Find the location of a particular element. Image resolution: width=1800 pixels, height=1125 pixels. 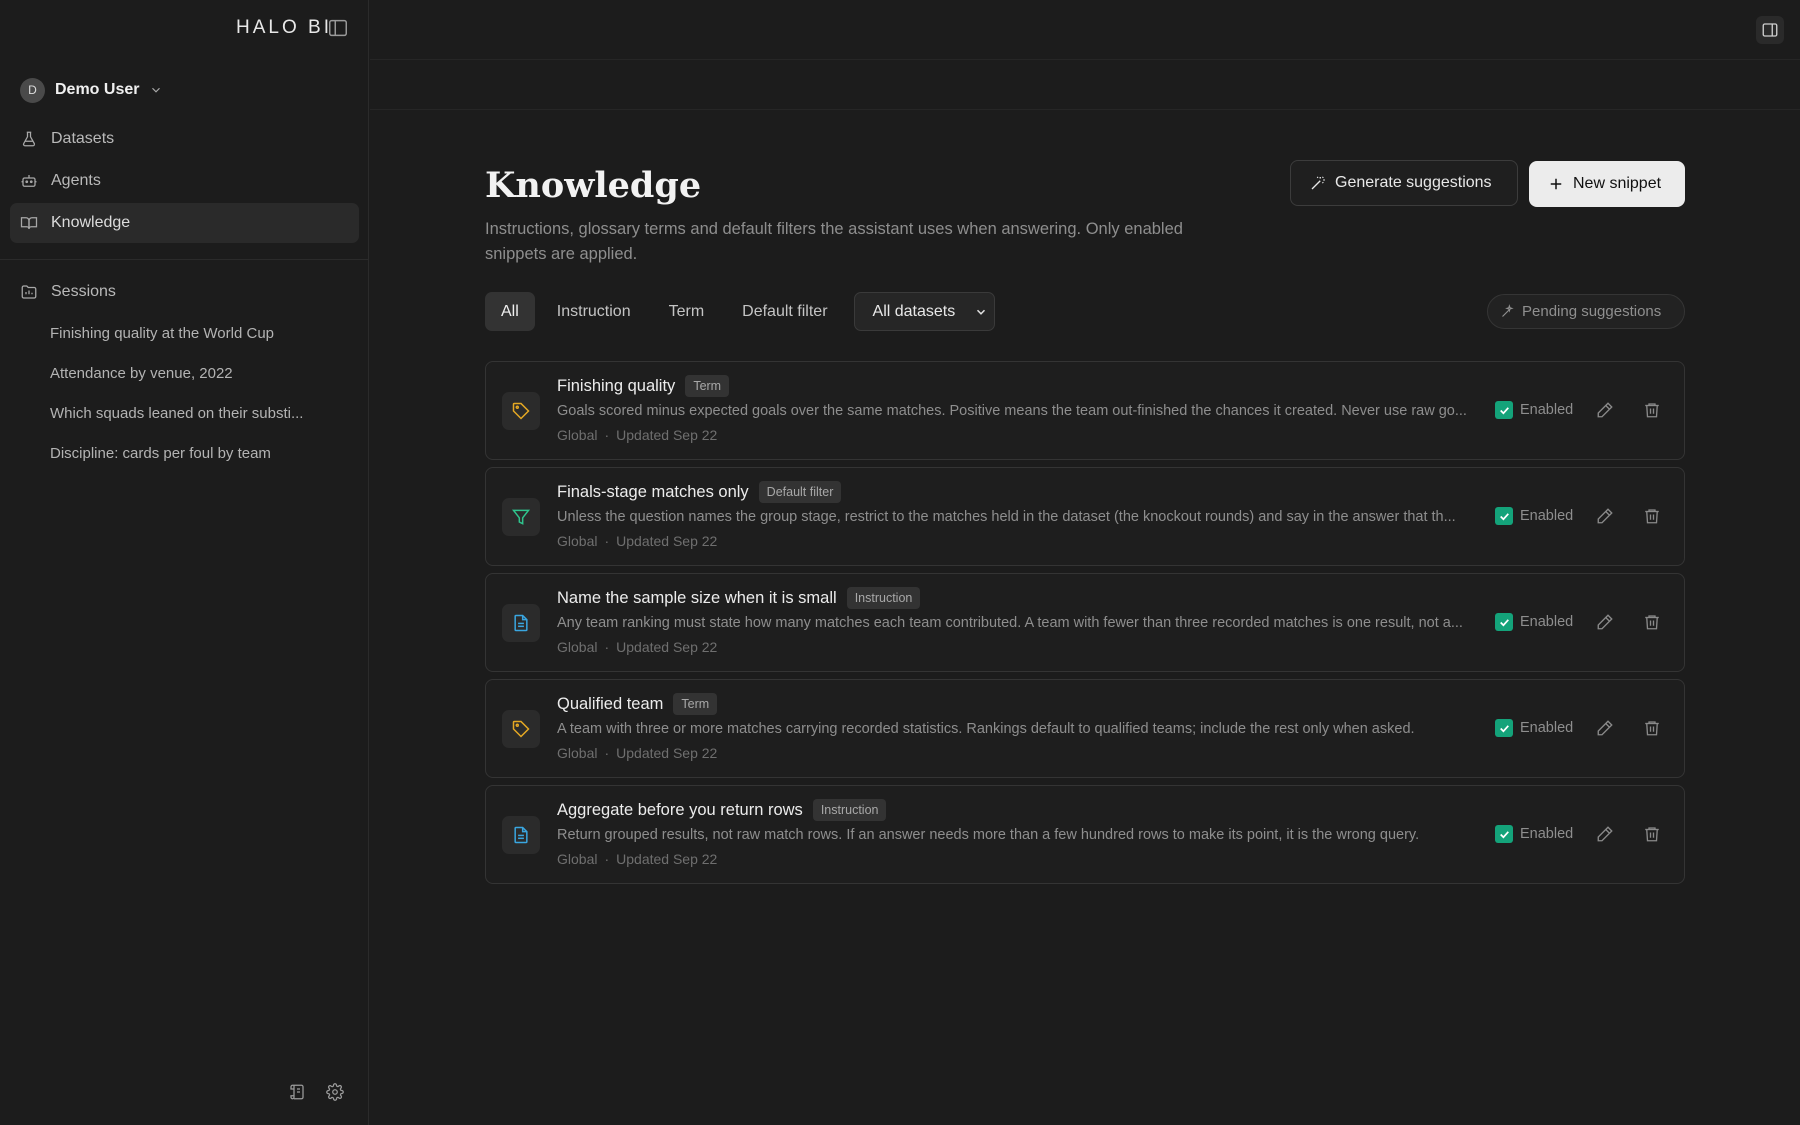

snippet-title-row: Finals-stage matches only Default filter is located at coordinates (699, 492).